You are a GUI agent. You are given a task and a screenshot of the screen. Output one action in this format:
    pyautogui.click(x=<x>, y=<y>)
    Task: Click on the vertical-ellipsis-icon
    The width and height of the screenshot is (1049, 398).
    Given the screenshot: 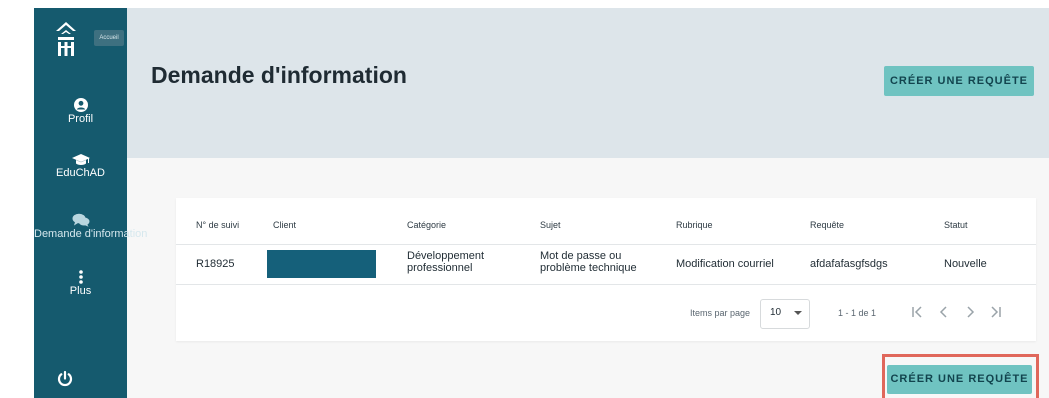 What is the action you would take?
    pyautogui.click(x=80, y=277)
    